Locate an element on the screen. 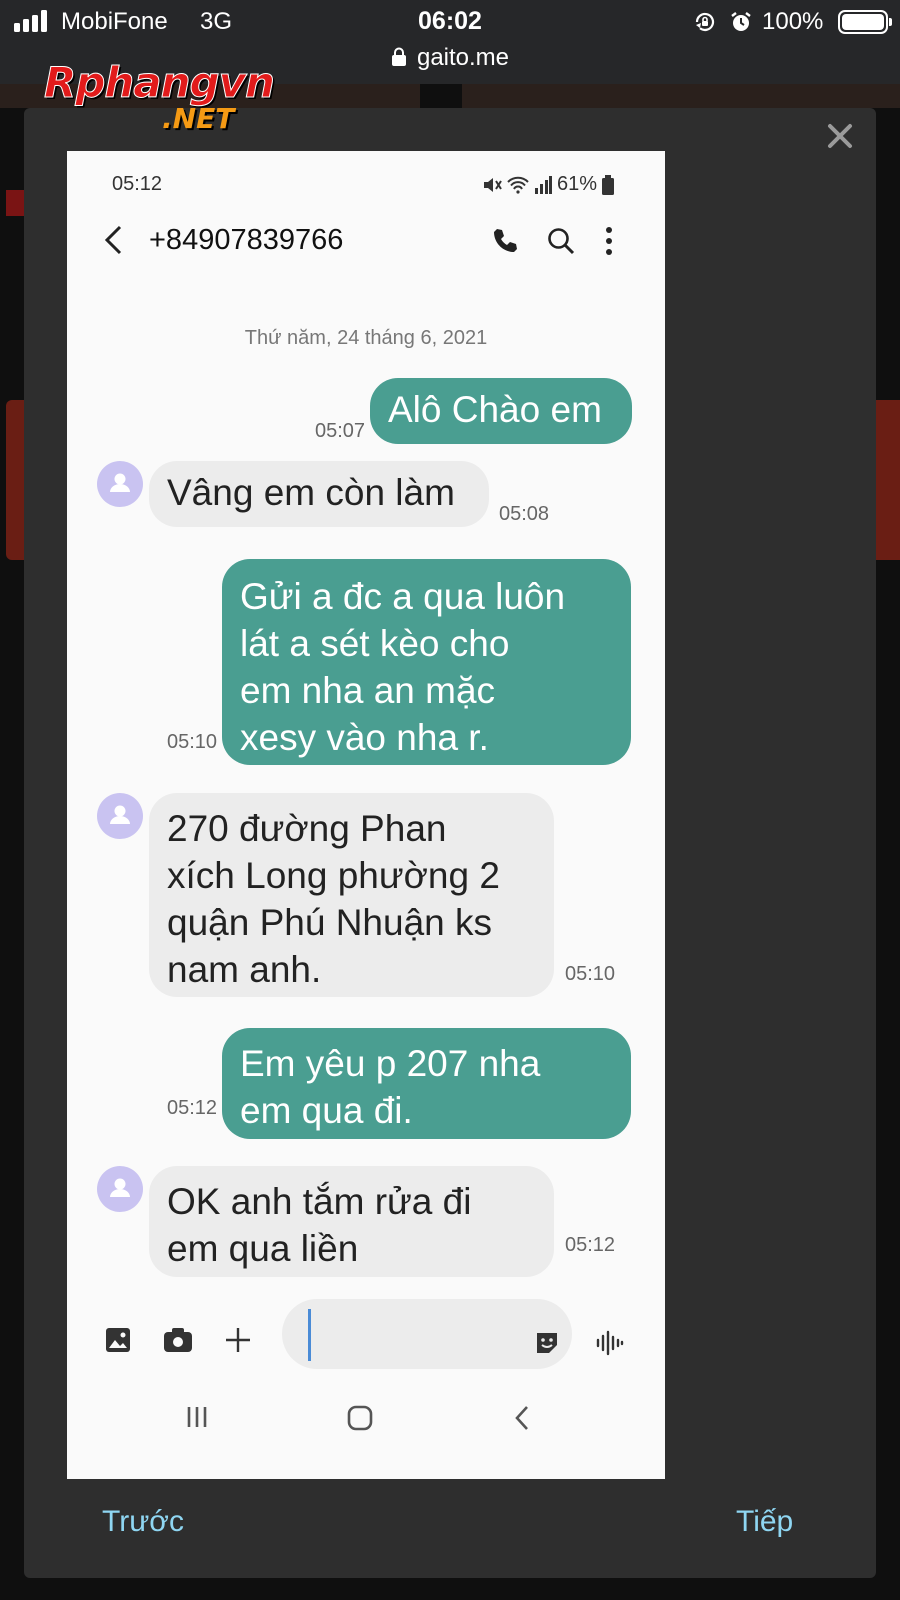 The image size is (900, 1600). watermark-sub: .NET is located at coordinates (198, 118).